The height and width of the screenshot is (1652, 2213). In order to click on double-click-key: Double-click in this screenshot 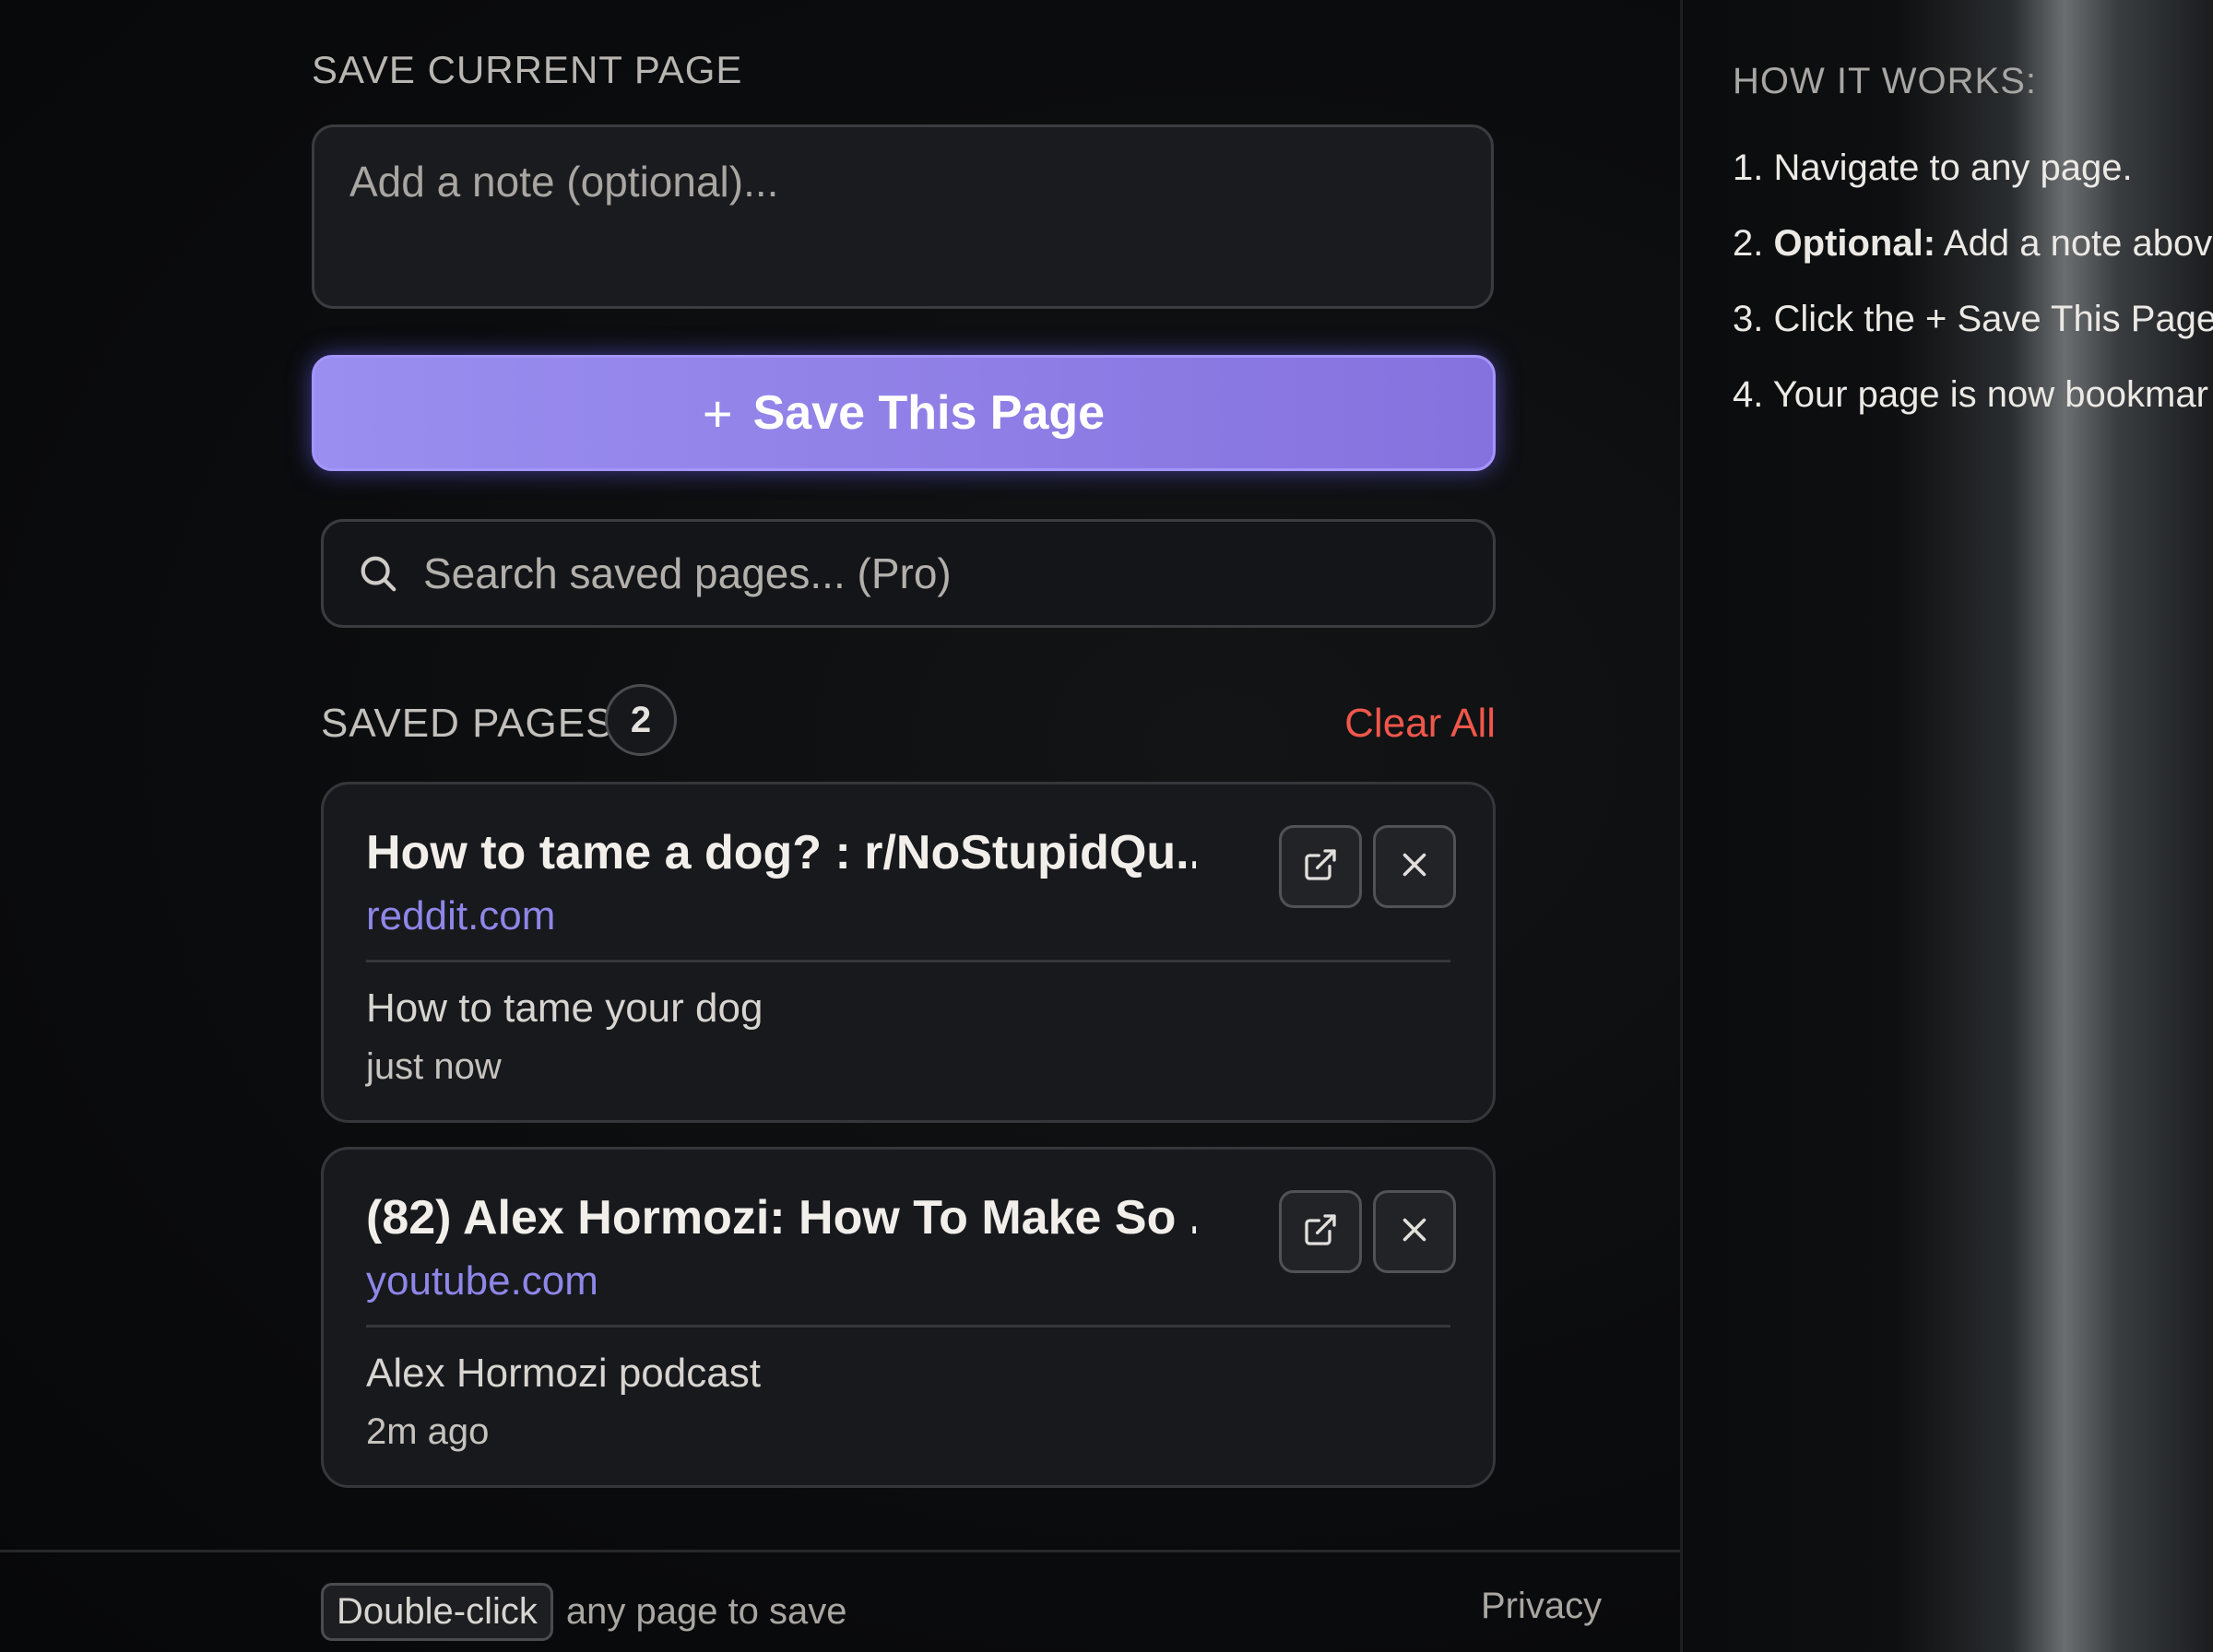, I will do `click(437, 1612)`.